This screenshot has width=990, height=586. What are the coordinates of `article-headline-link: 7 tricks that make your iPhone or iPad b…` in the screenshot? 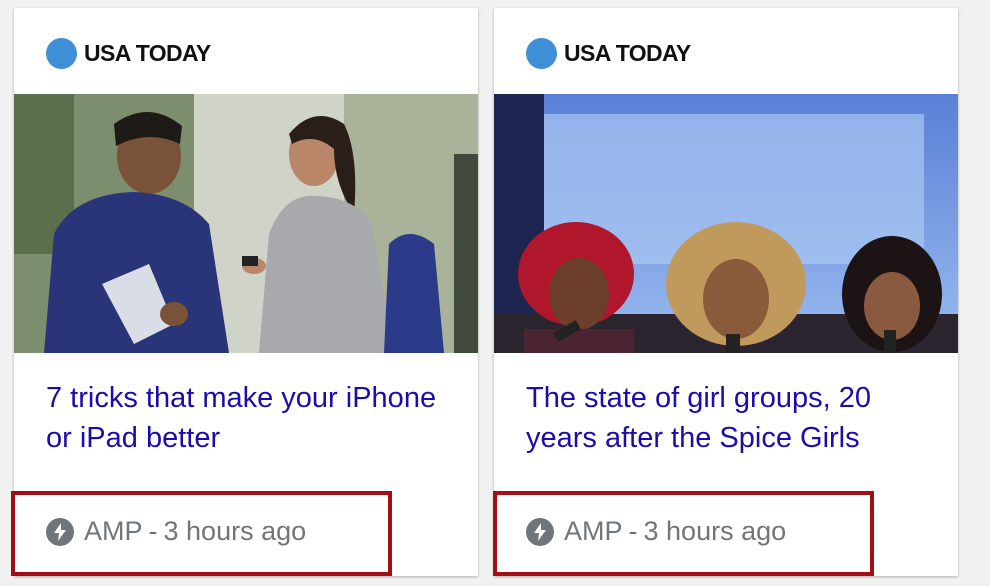 It's located at (251, 418).